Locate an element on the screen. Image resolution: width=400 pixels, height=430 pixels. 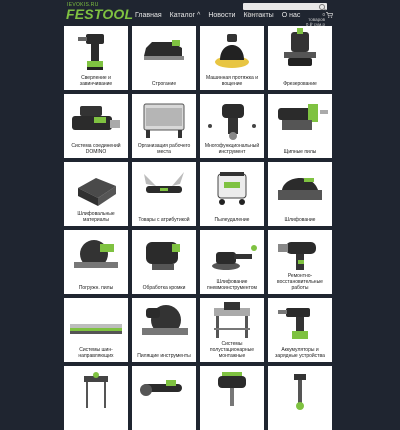
category-card: Шлифование is located at coordinates (300, 194).